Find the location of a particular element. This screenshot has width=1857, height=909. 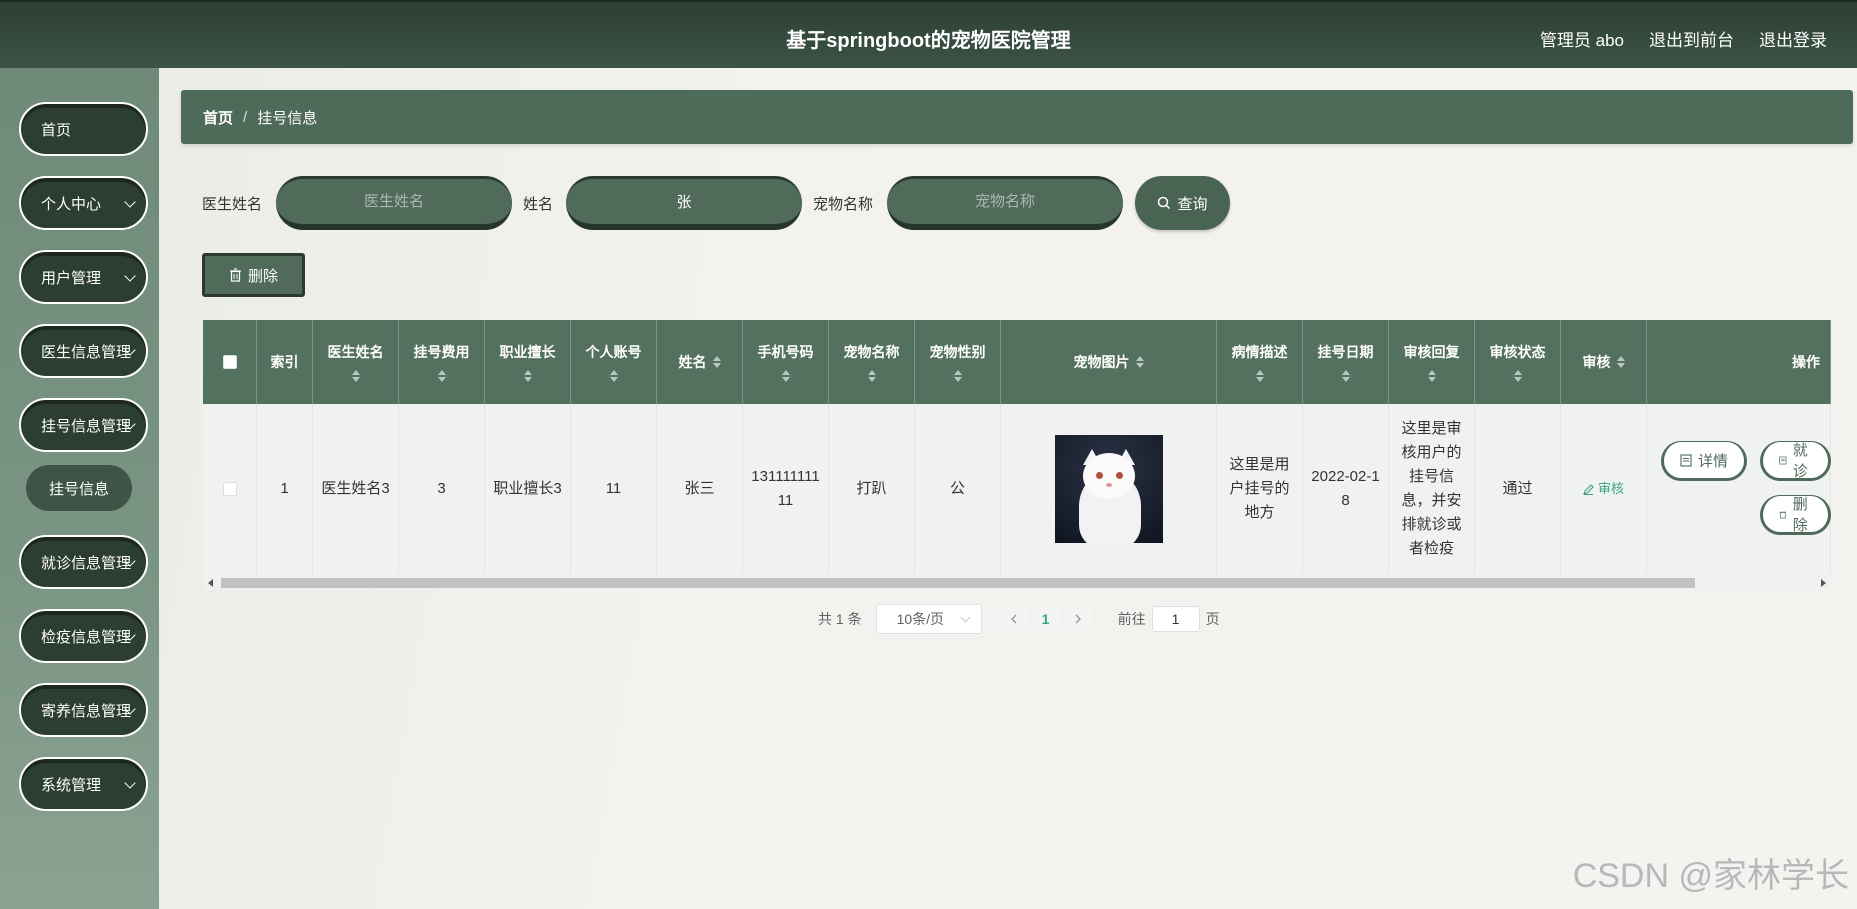

column-header: 宠物性别 is located at coordinates (958, 362).